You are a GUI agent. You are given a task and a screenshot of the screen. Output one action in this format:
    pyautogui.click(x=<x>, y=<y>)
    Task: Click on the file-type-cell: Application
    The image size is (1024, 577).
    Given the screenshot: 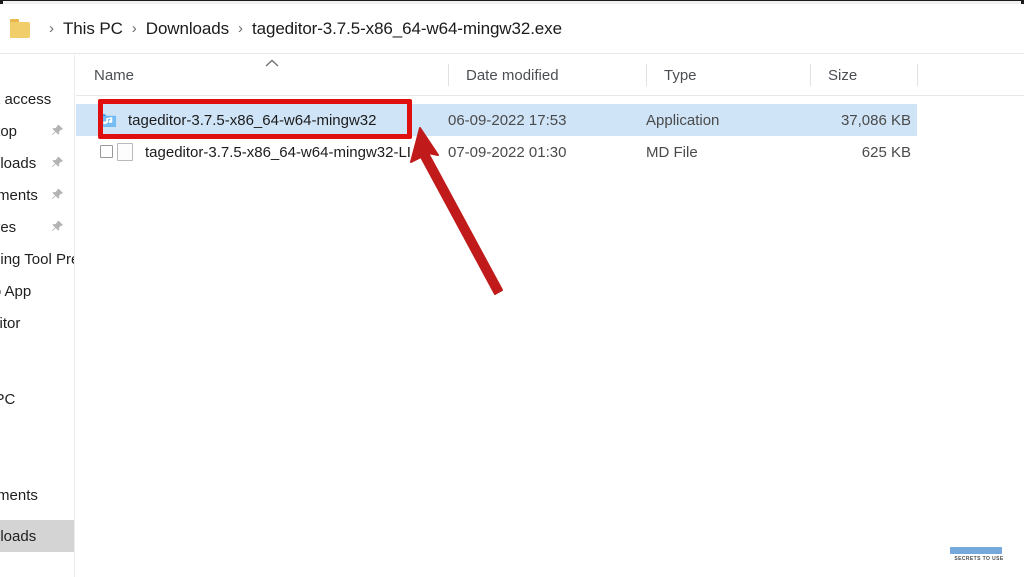 What is the action you would take?
    pyautogui.click(x=683, y=120)
    